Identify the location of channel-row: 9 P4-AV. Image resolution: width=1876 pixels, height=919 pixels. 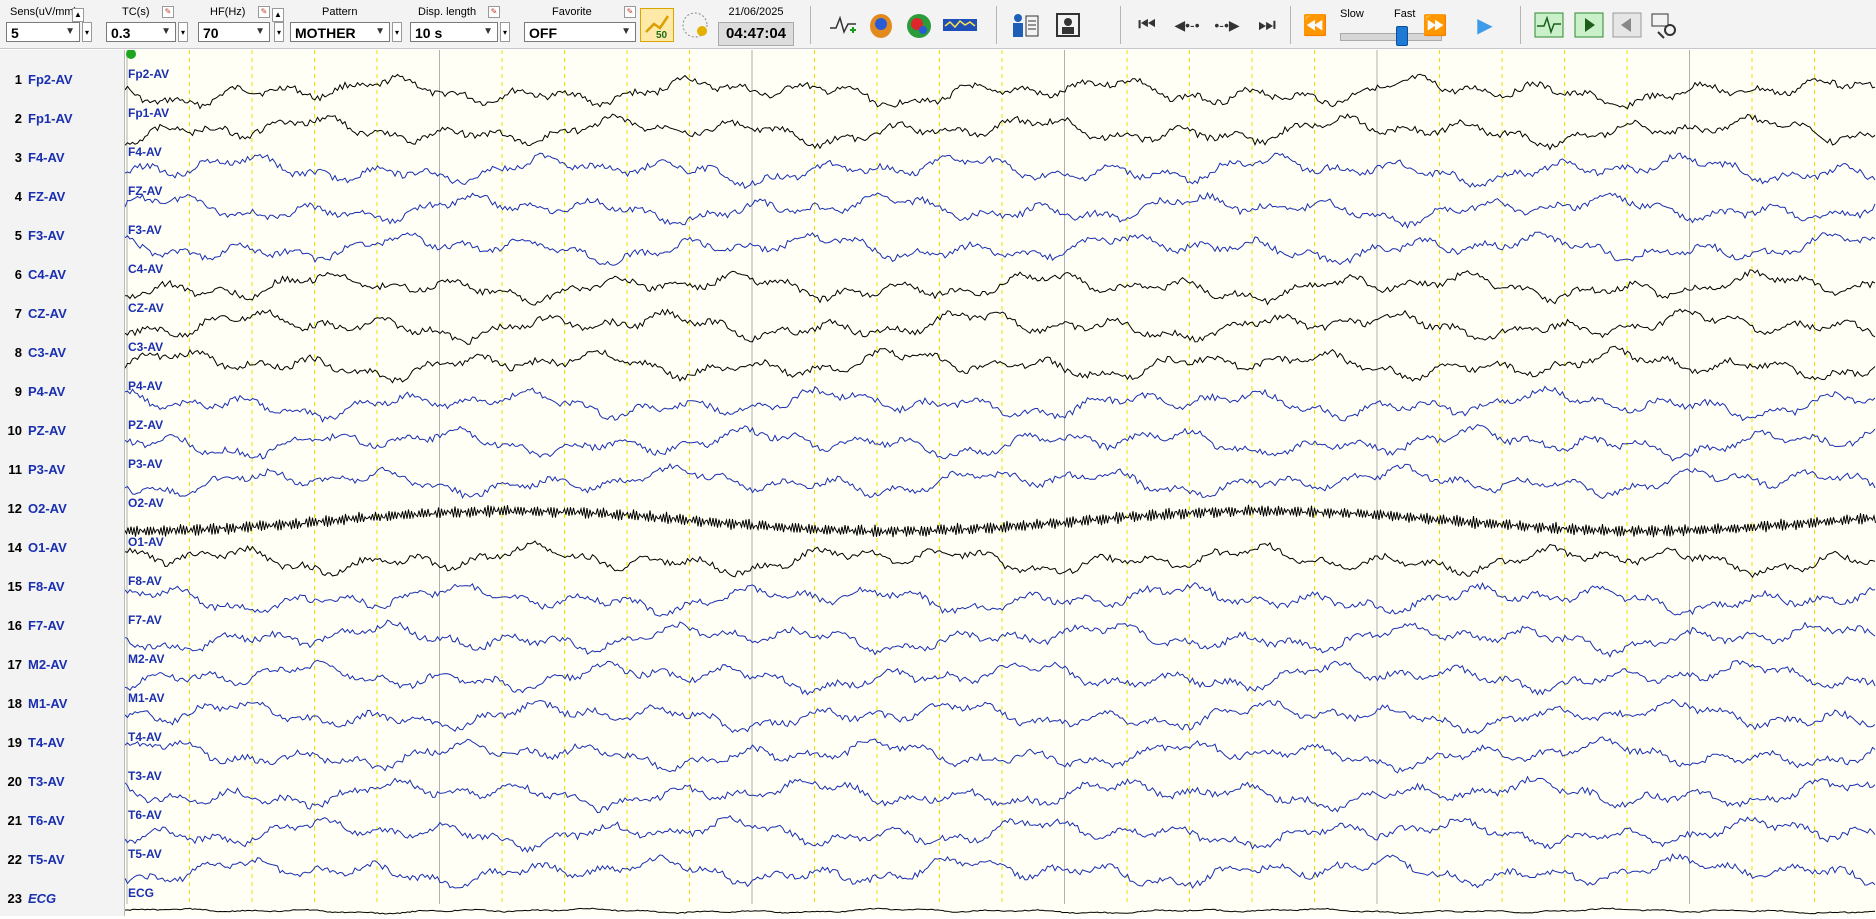
(62, 394).